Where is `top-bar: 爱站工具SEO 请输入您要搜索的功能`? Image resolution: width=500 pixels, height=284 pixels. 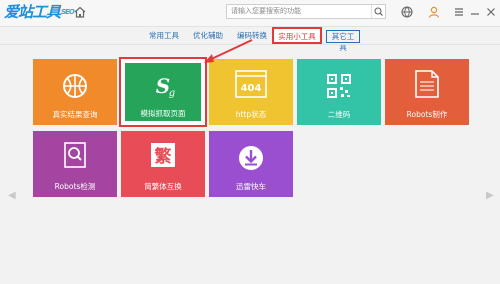 top-bar: 爱站工具SEO 请输入您要搜索的功能 is located at coordinates (250, 13).